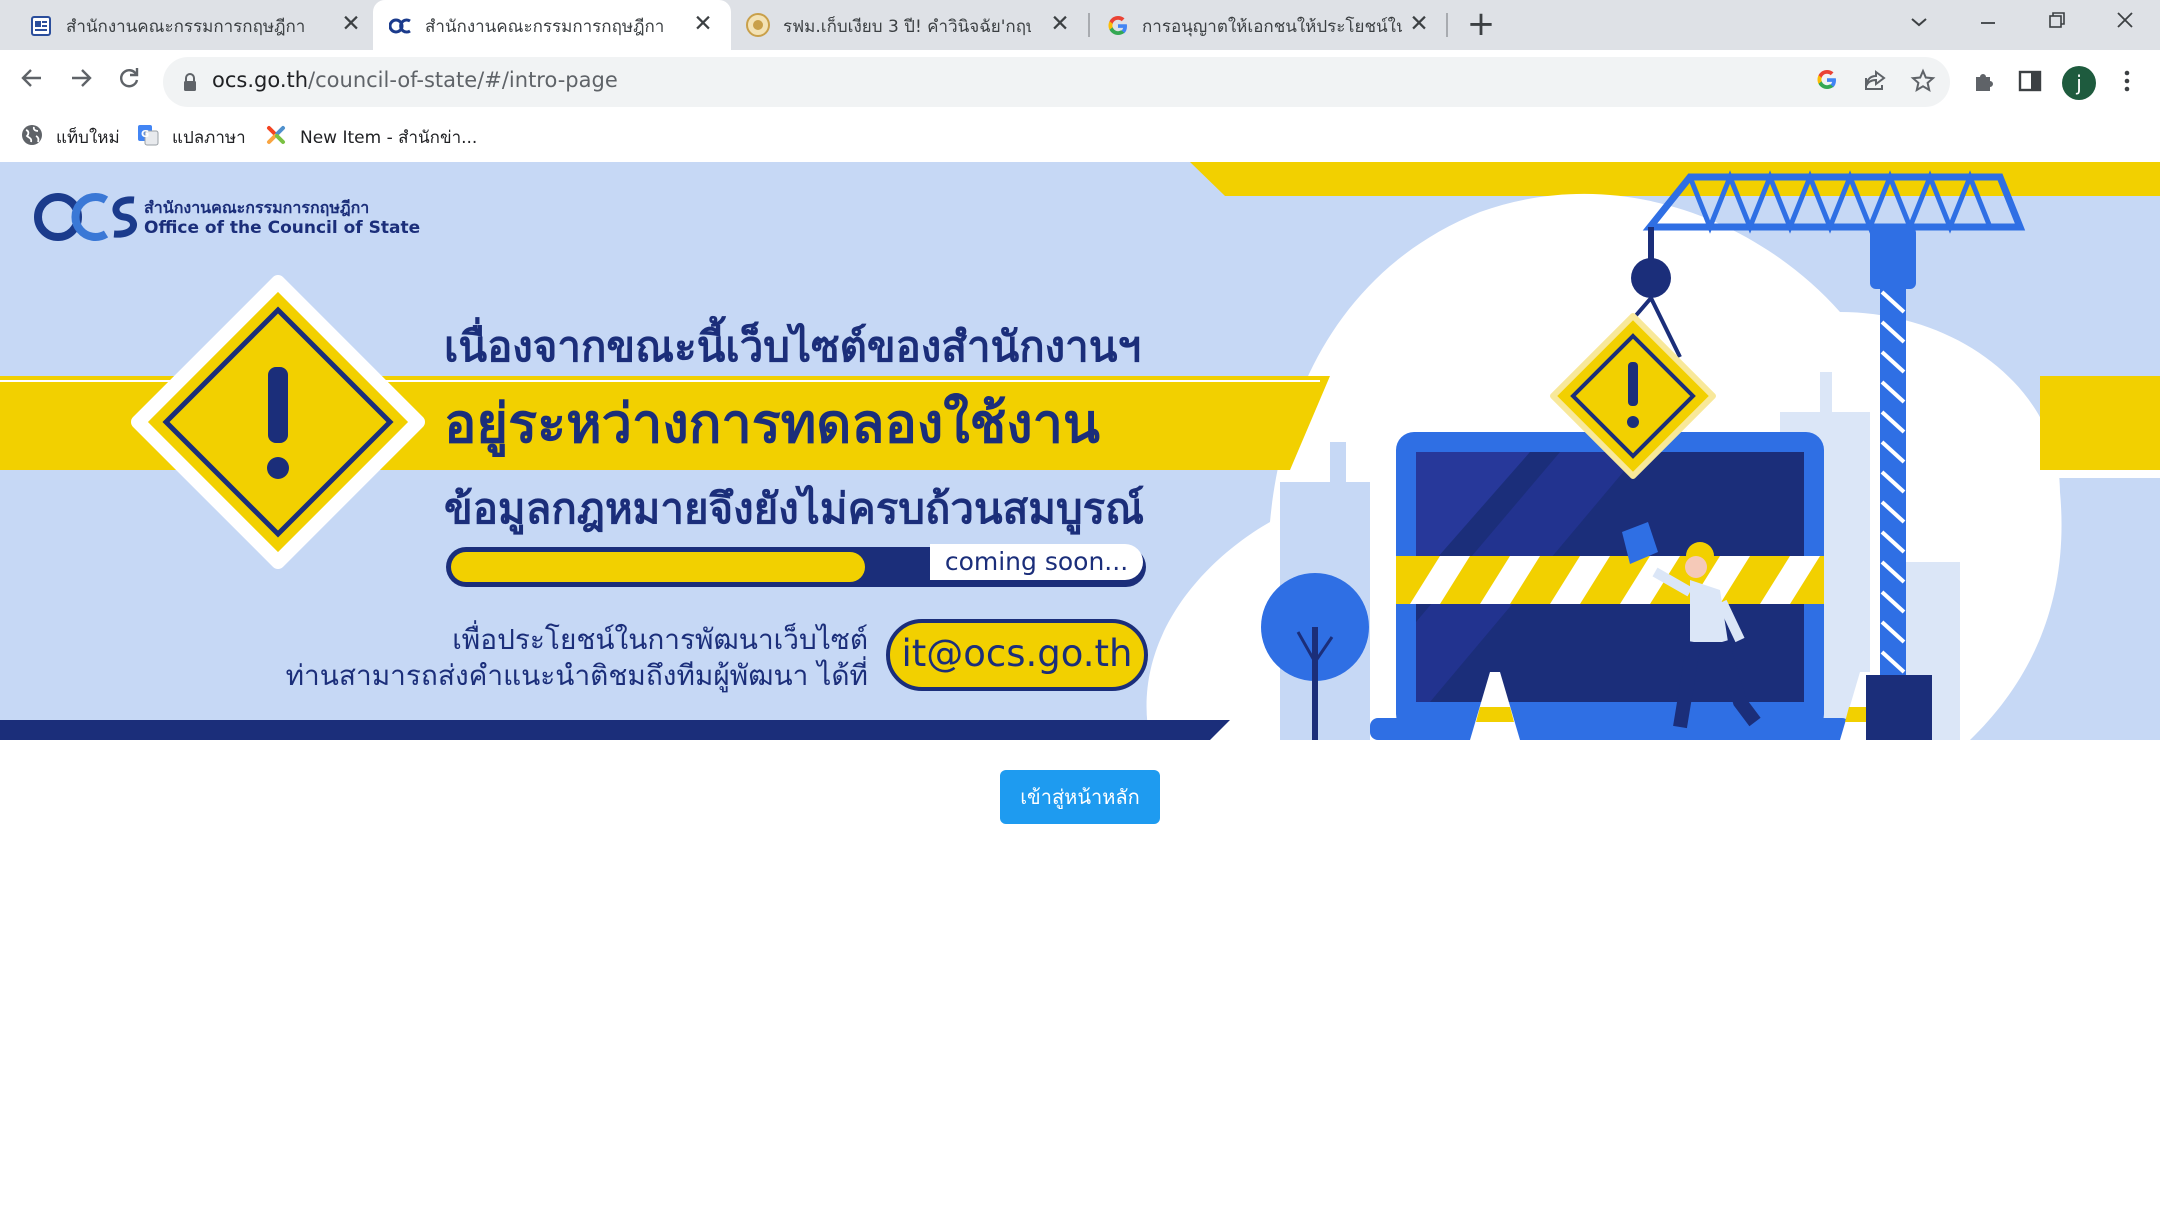 The width and height of the screenshot is (2160, 1228). Describe the element at coordinates (1919, 23) in the screenshot. I see `tab-search-chevron-icon` at that location.